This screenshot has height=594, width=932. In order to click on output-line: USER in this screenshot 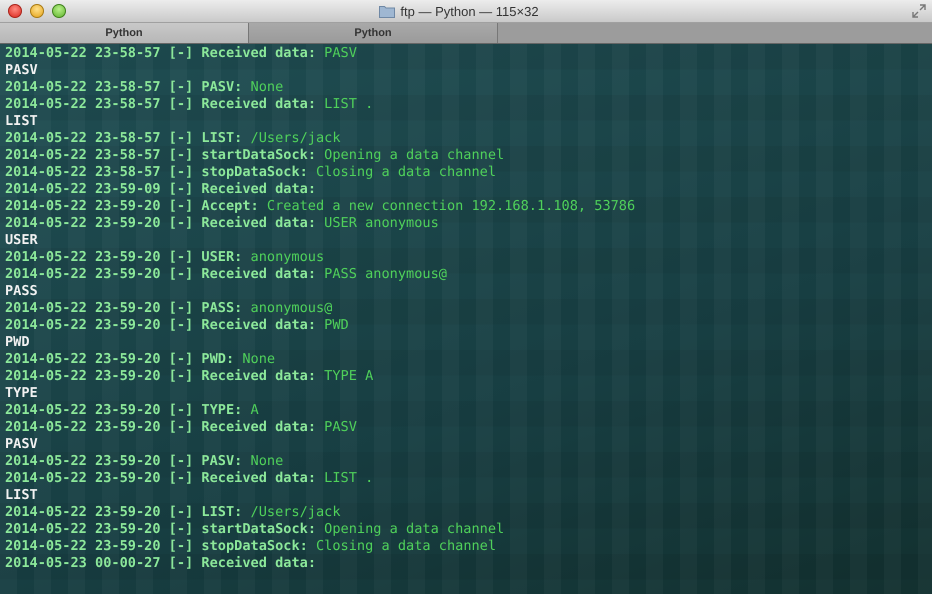, I will do `click(21, 240)`.